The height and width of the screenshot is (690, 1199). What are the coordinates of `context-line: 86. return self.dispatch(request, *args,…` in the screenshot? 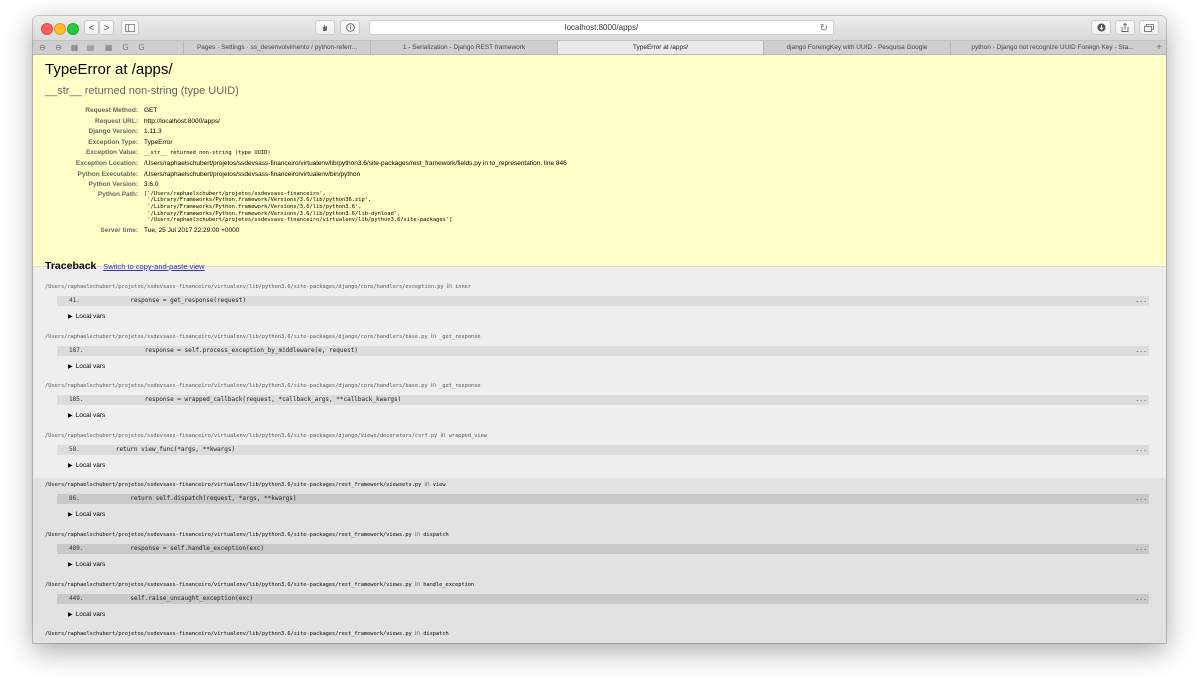 It's located at (603, 499).